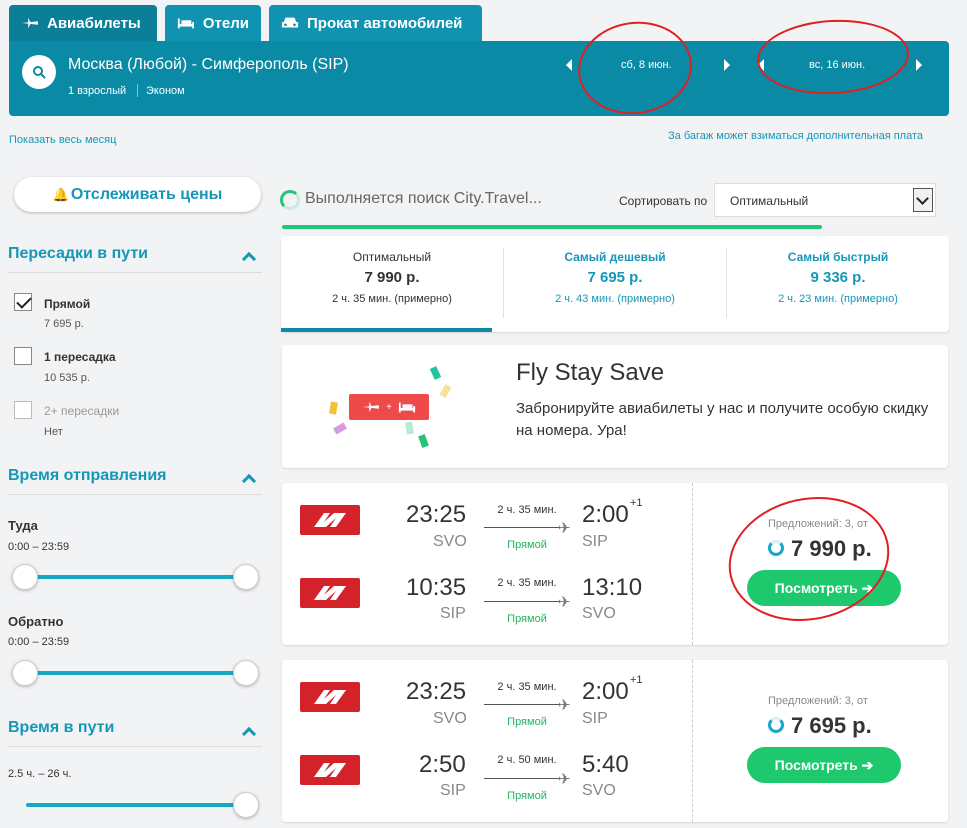 The image size is (967, 828). What do you see at coordinates (81, 411) in the screenshot?
I see `stops-two-plus-label: 2+ пересадки` at bounding box center [81, 411].